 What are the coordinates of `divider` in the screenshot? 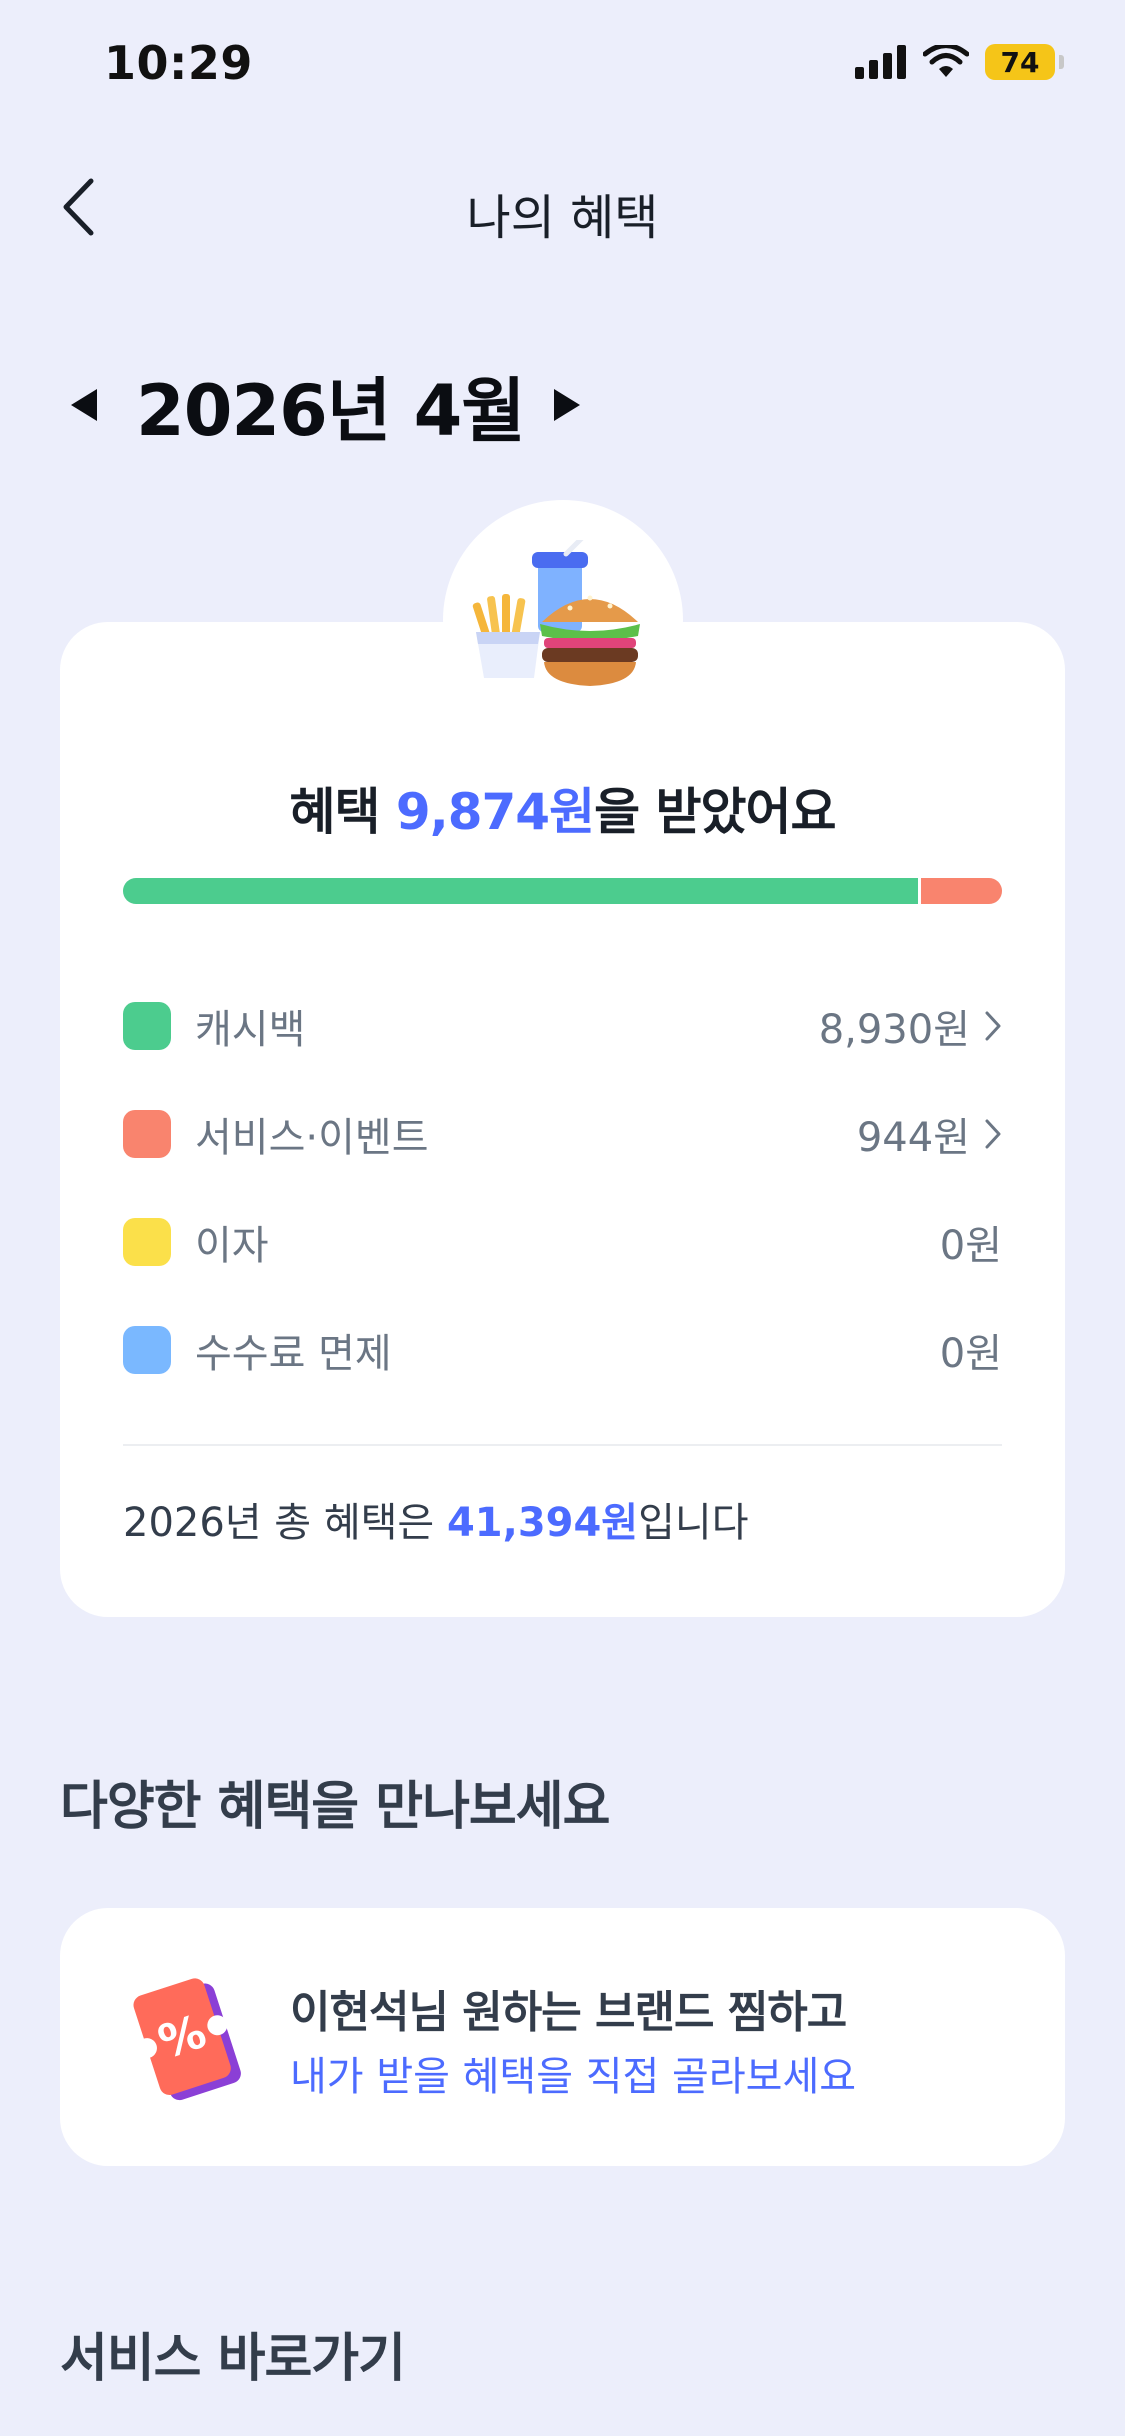 It's located at (562, 1445).